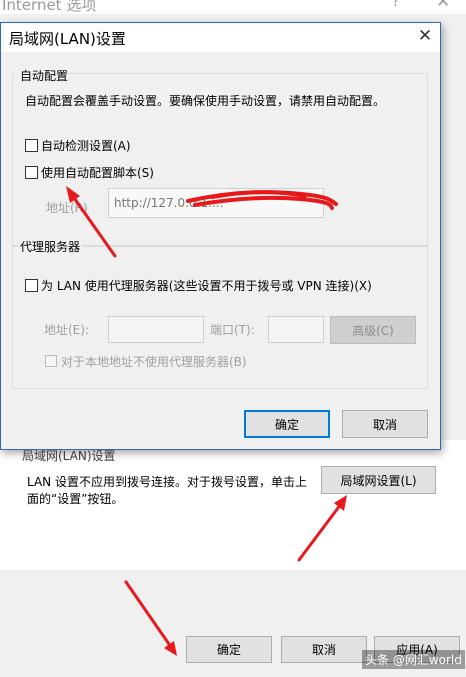 The width and height of the screenshot is (466, 677). I want to click on cancel-button: 取消, so click(324, 649).